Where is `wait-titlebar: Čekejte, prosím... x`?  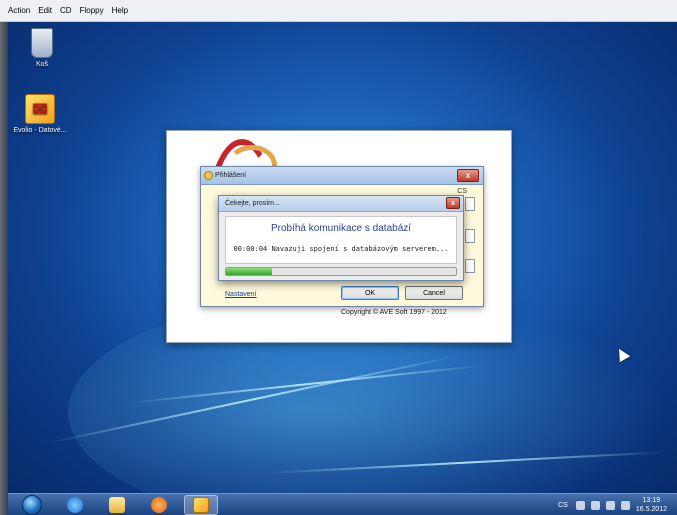
wait-titlebar: Čekejte, prosím... x is located at coordinates (341, 204).